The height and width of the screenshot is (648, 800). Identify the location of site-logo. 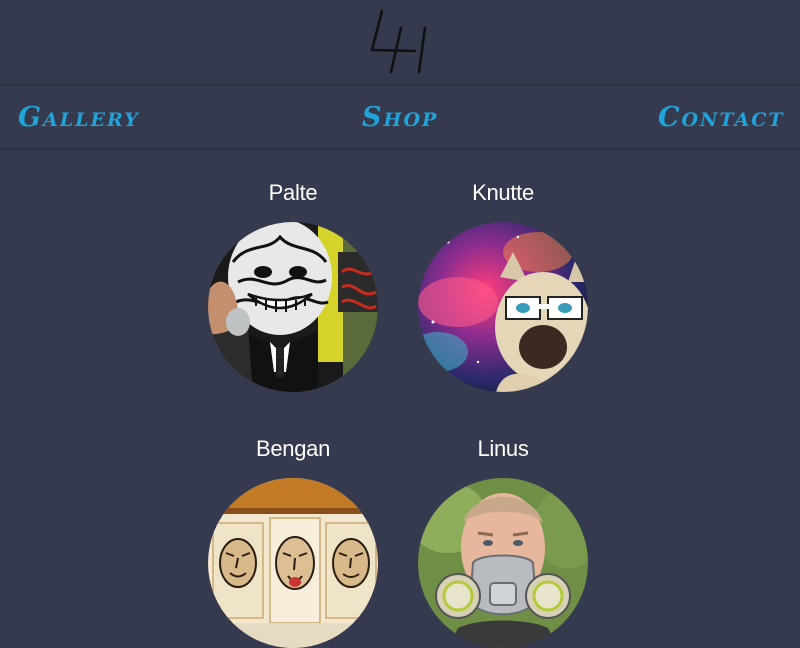
(399, 39).